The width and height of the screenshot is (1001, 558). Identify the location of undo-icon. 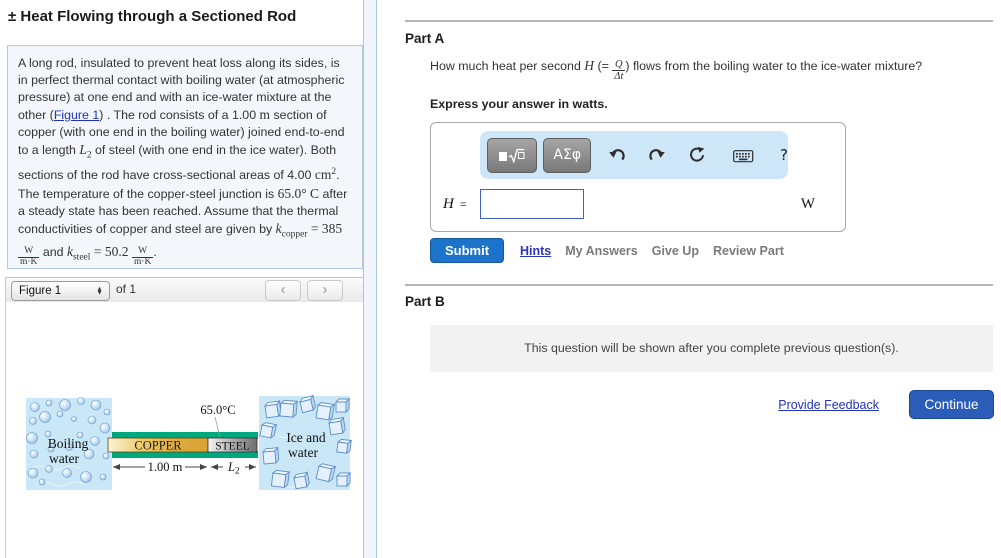
(617, 155).